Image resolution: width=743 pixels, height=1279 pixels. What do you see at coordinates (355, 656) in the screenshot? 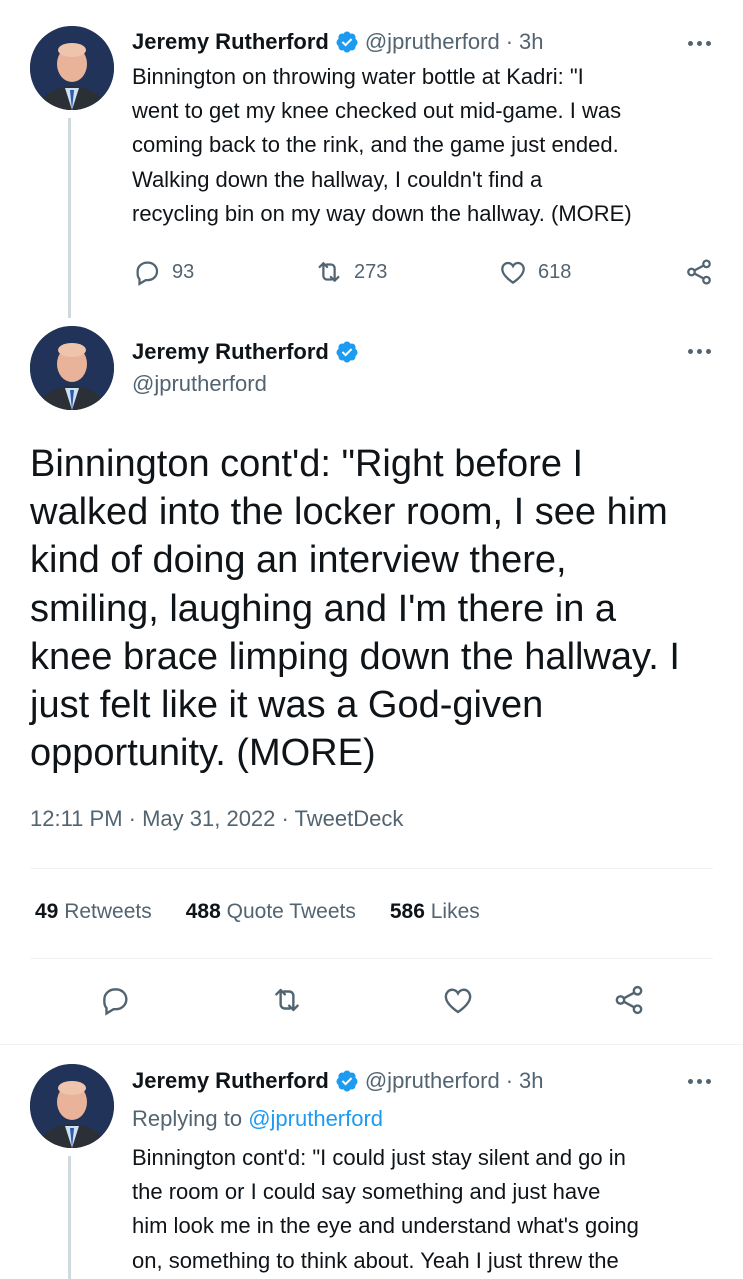
I see `tweet-text-line: knee brace limping down the hallway. I` at bounding box center [355, 656].